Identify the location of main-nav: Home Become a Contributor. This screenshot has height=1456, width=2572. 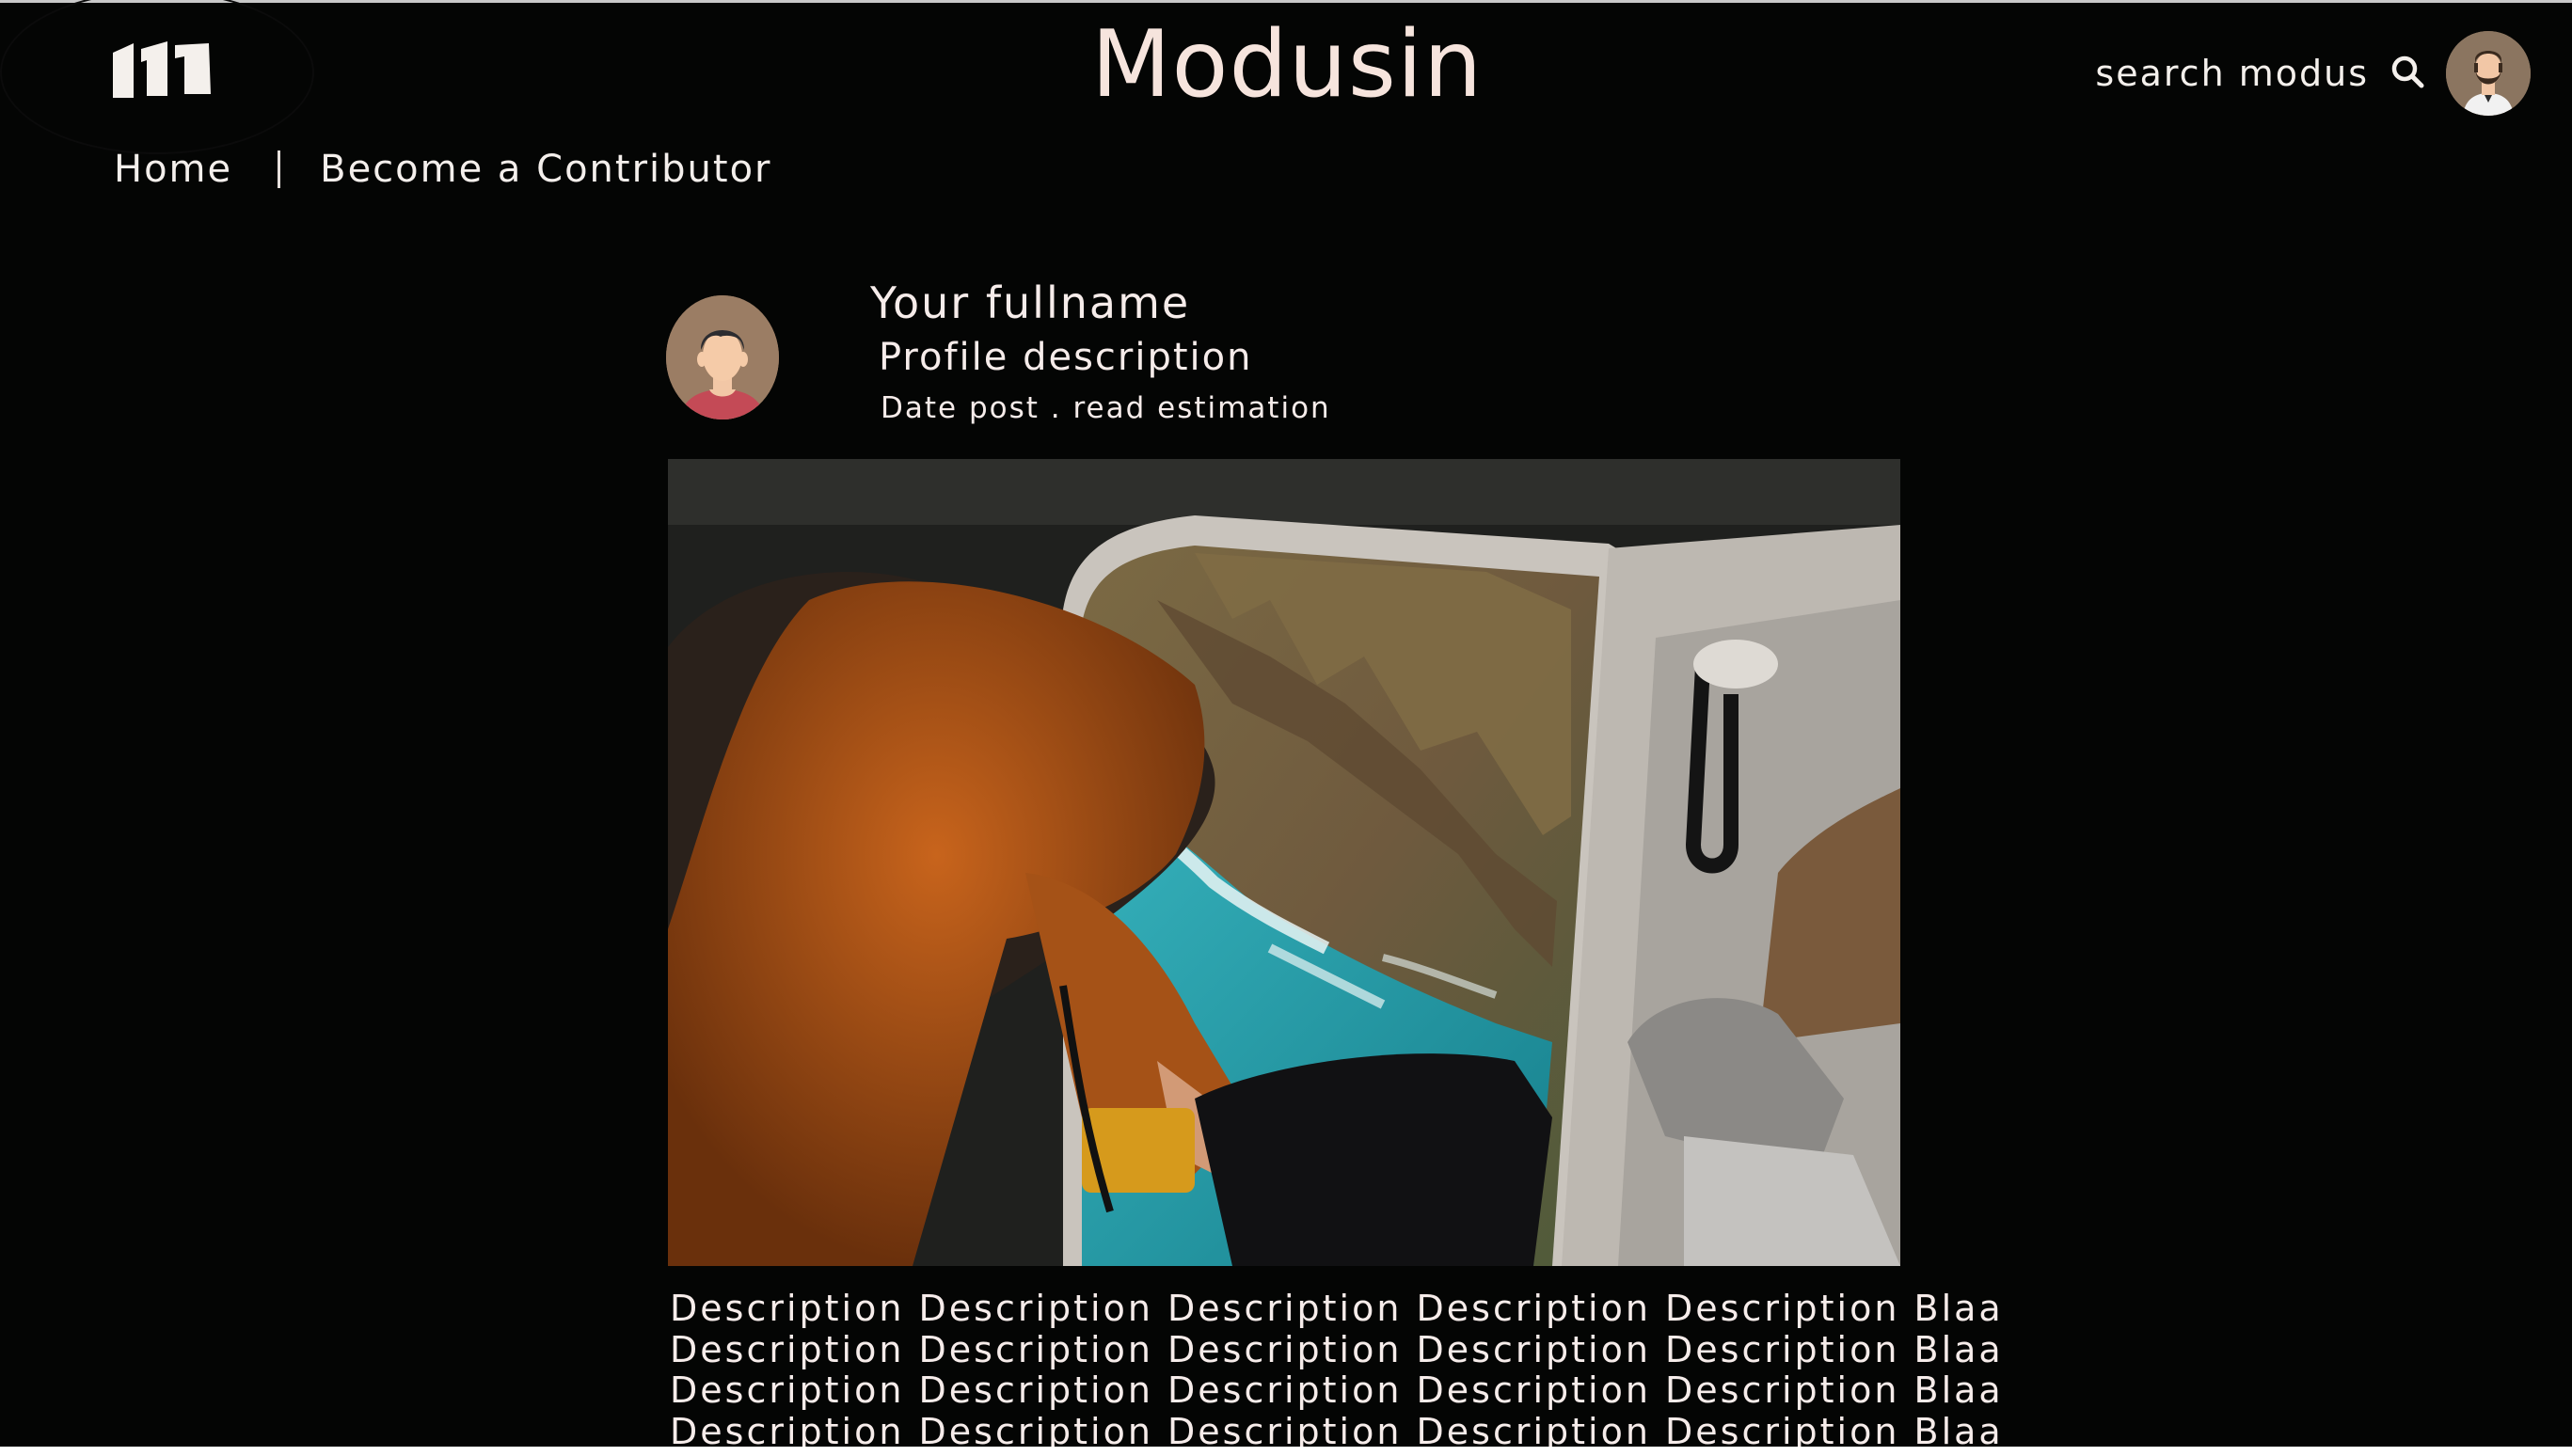
(443, 169).